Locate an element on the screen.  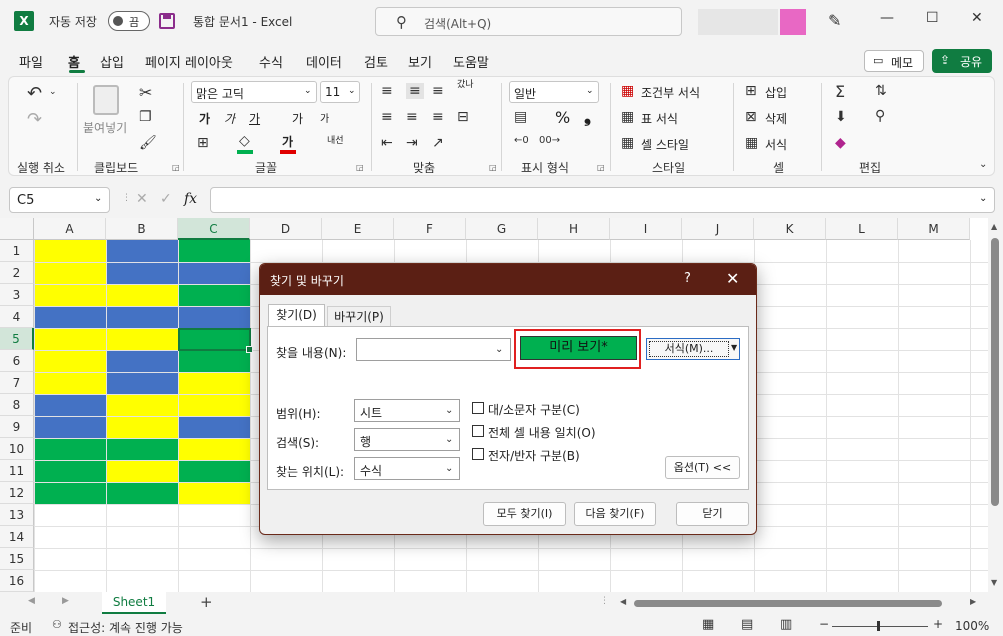
fill-color-icon: ◇ is located at coordinates (244, 141).